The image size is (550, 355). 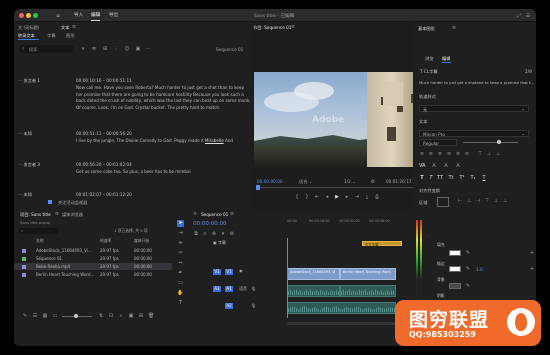 What do you see at coordinates (96, 16) in the screenshot?
I see `menu-edit: 编辑` at bounding box center [96, 16].